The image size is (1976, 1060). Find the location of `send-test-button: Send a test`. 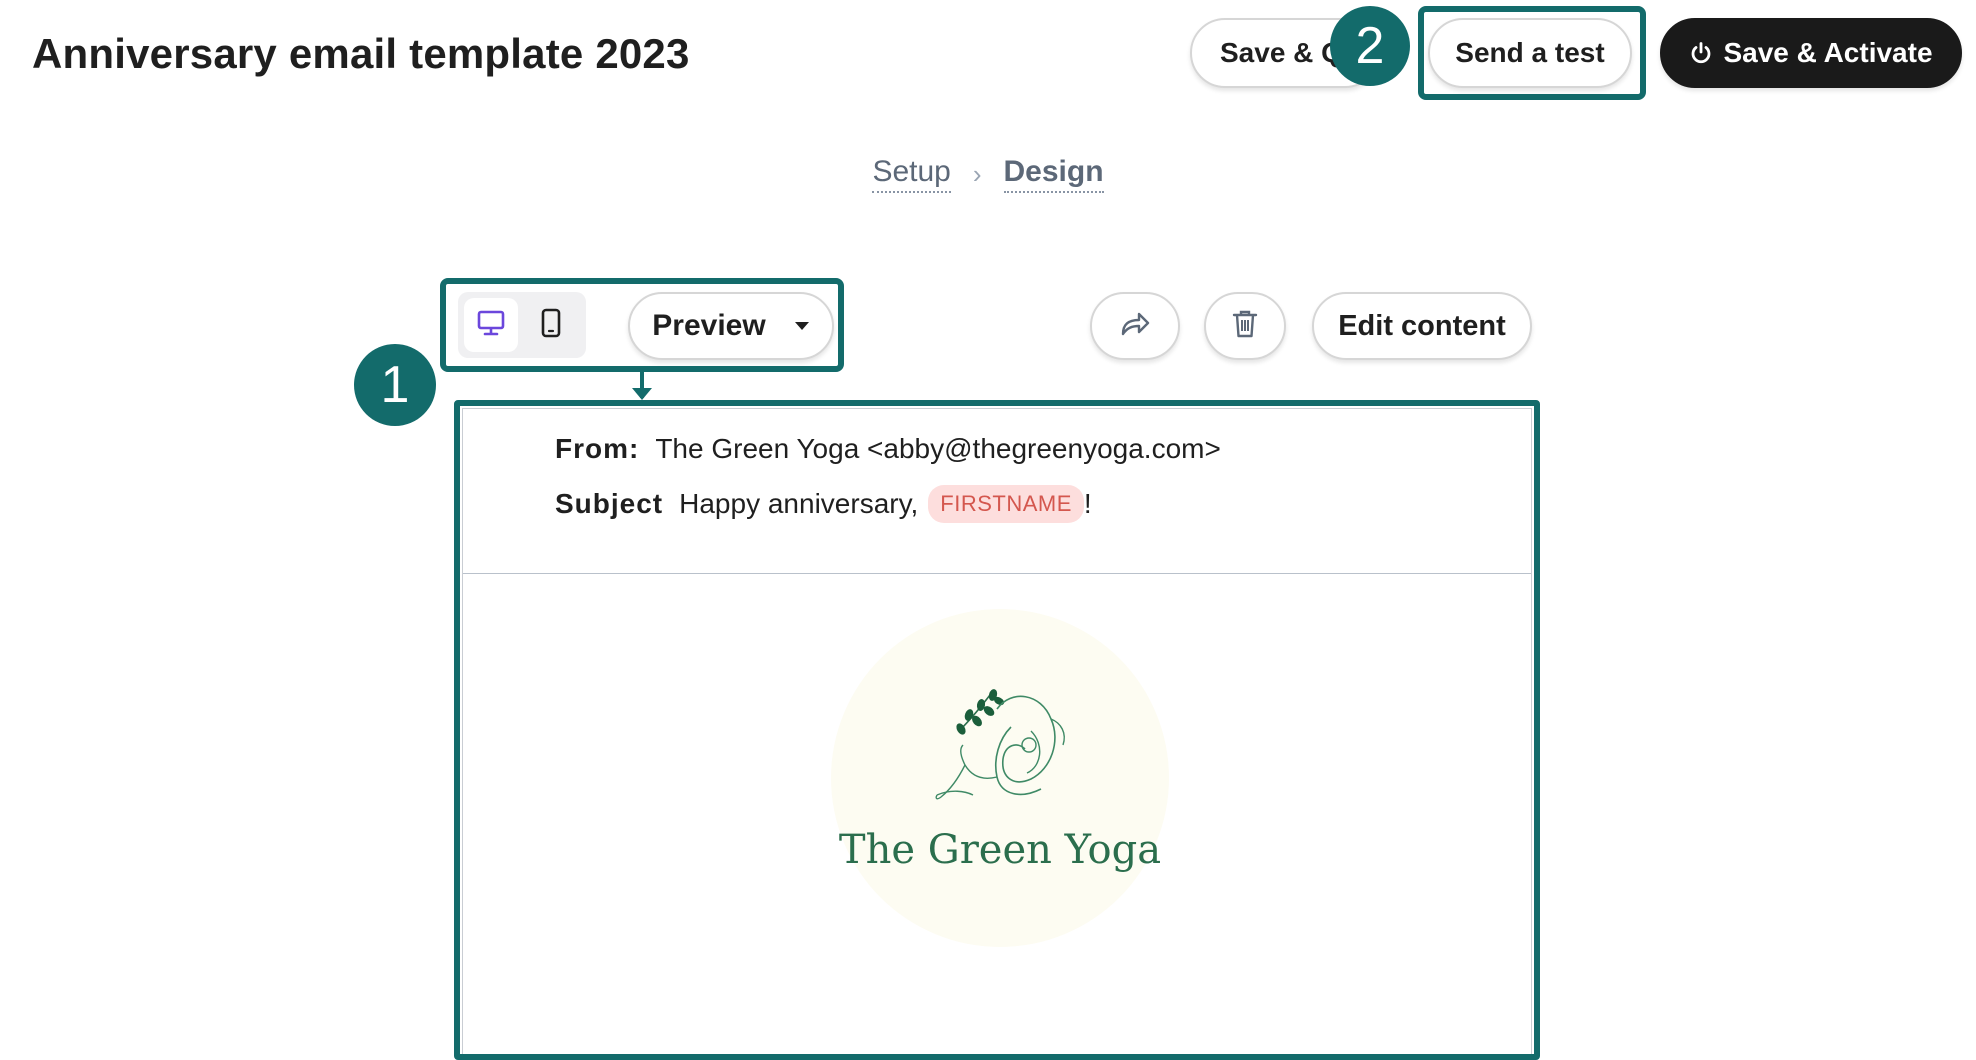

send-test-button: Send a test is located at coordinates (1530, 53).